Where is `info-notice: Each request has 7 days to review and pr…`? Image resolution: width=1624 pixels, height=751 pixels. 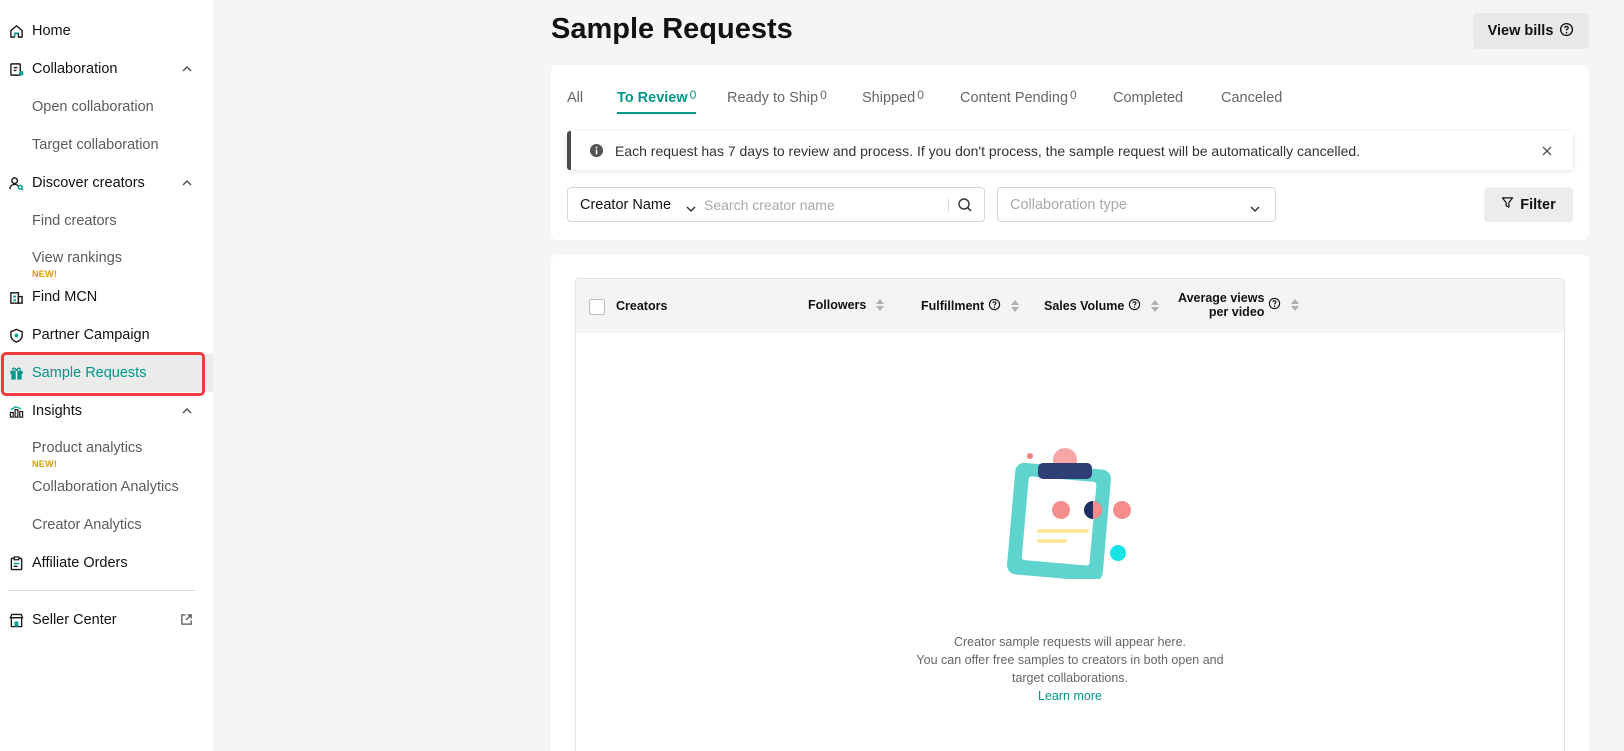 info-notice: Each request has 7 days to review and pr… is located at coordinates (1070, 150).